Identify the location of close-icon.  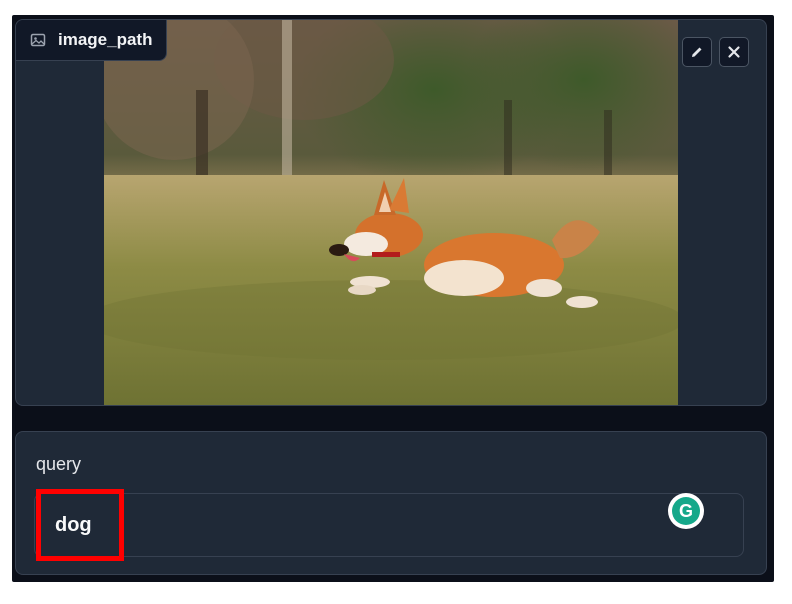
(734, 52).